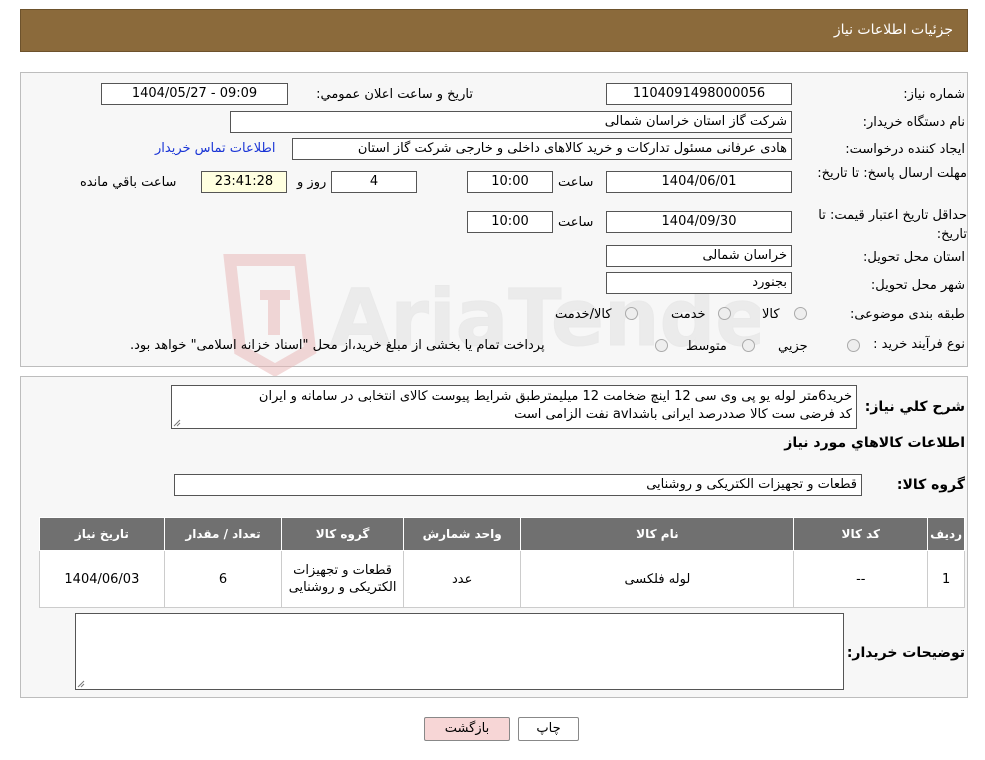 The width and height of the screenshot is (985, 760). I want to click on col-unit-header: واحد شمارش, so click(462, 534).